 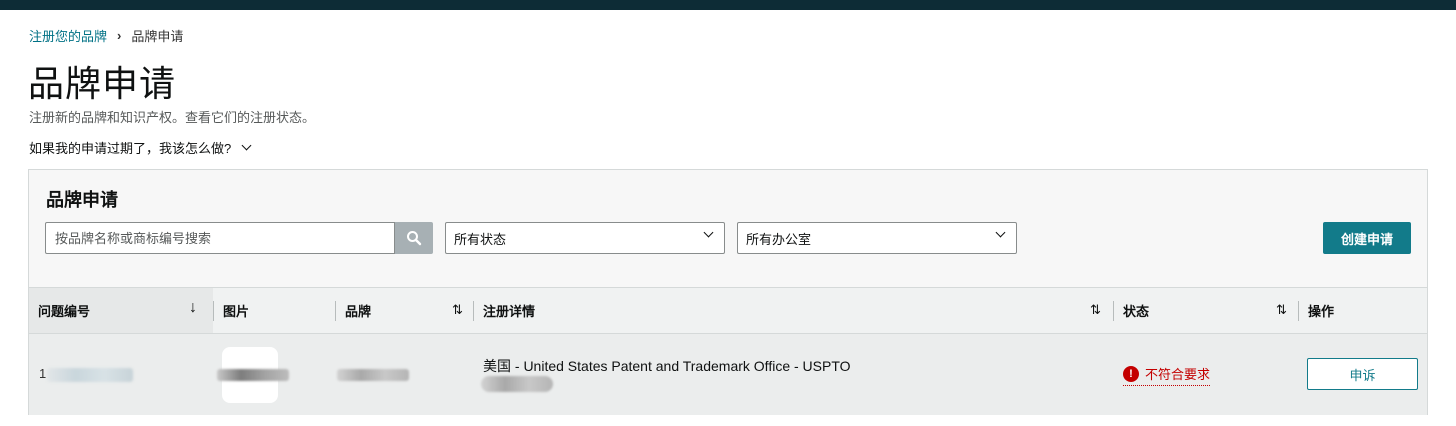 I want to click on office-filter-select: 所有办公室, so click(x=877, y=238).